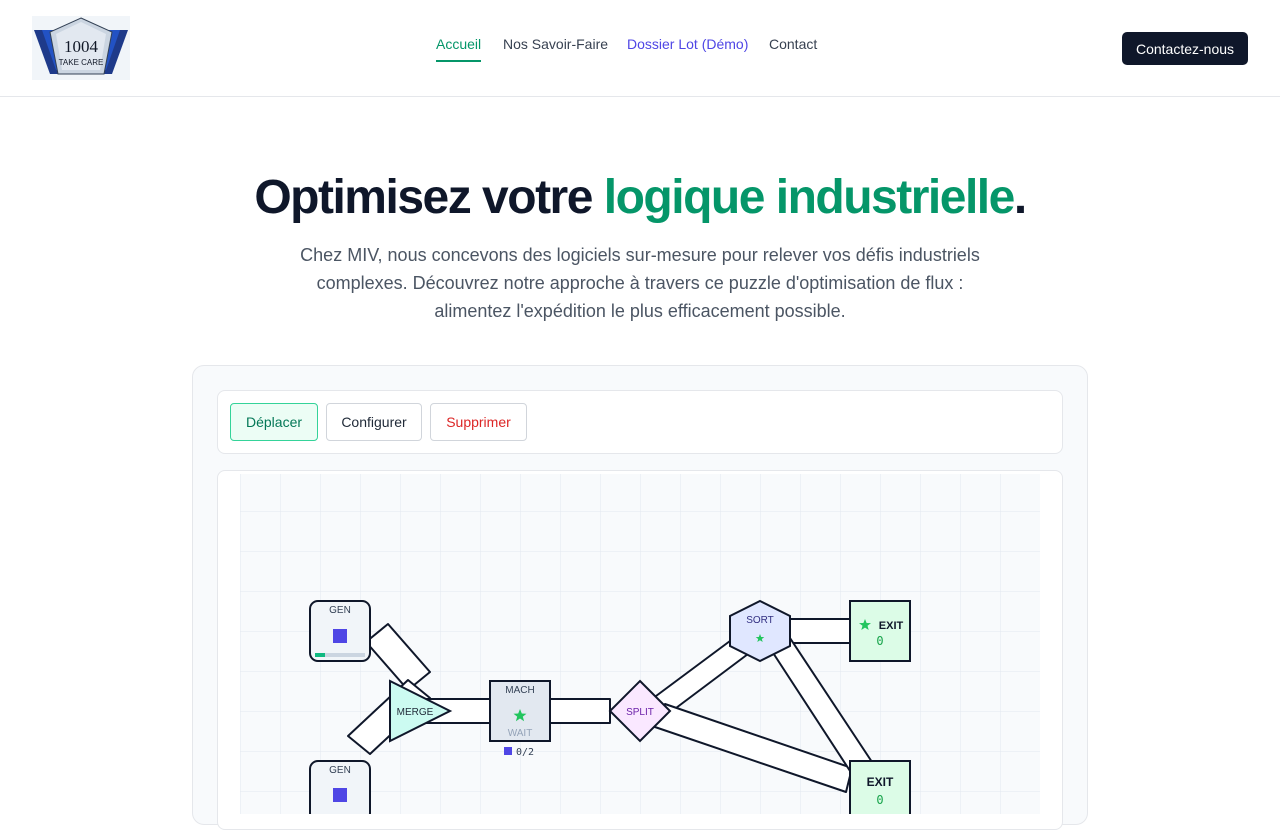 The image size is (1280, 830). What do you see at coordinates (374, 422) in the screenshot?
I see `configure-tool-button: Configurer` at bounding box center [374, 422].